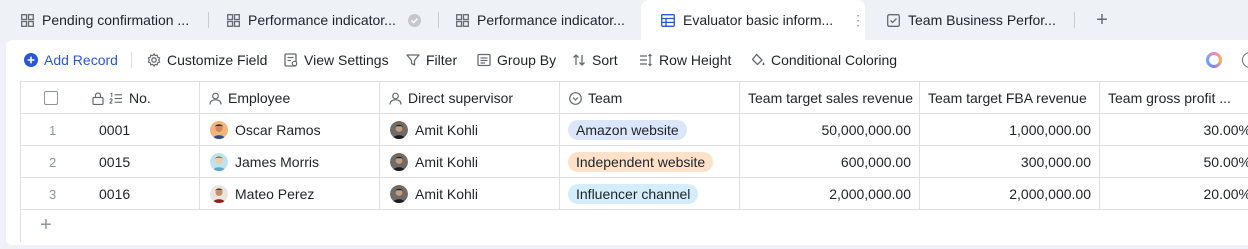 The width and height of the screenshot is (1248, 249). I want to click on customize-field-button: Customize Field, so click(207, 60).